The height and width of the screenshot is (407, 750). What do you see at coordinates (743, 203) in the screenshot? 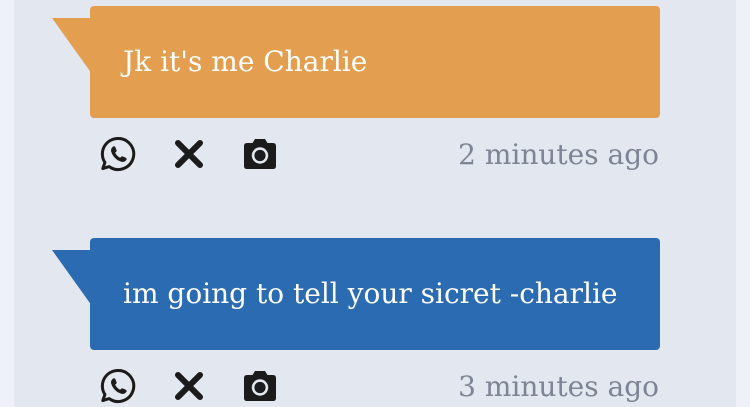
I see `right-edge` at bounding box center [743, 203].